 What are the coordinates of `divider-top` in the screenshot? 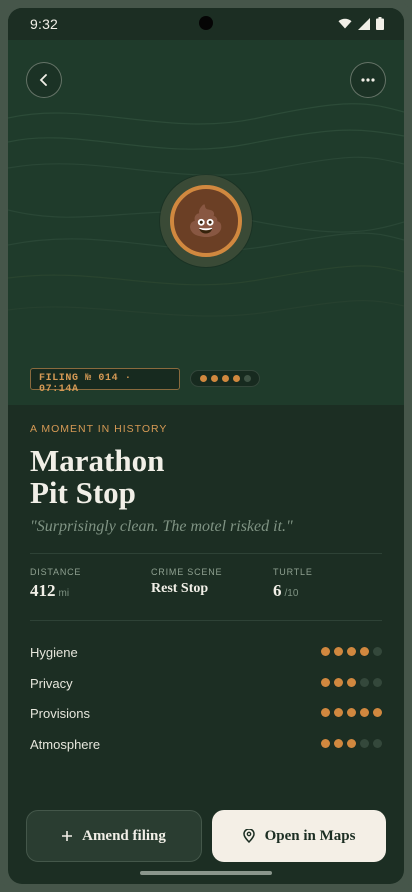 It's located at (206, 553).